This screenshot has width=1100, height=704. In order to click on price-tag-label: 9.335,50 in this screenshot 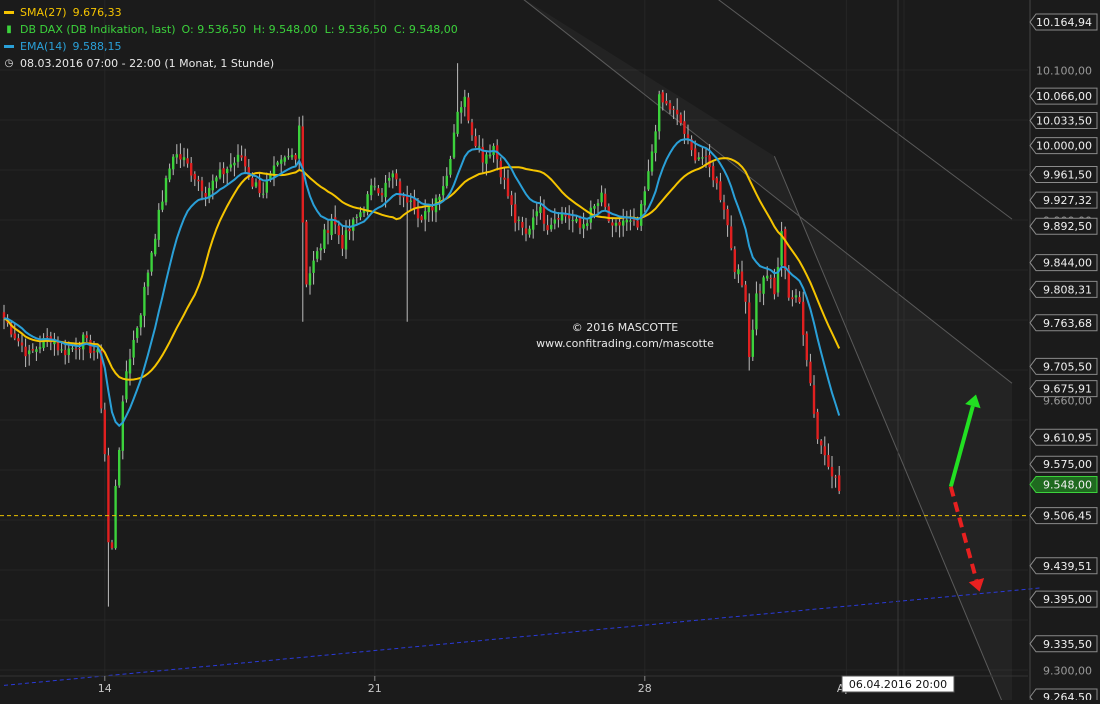, I will do `click(1067, 644)`.